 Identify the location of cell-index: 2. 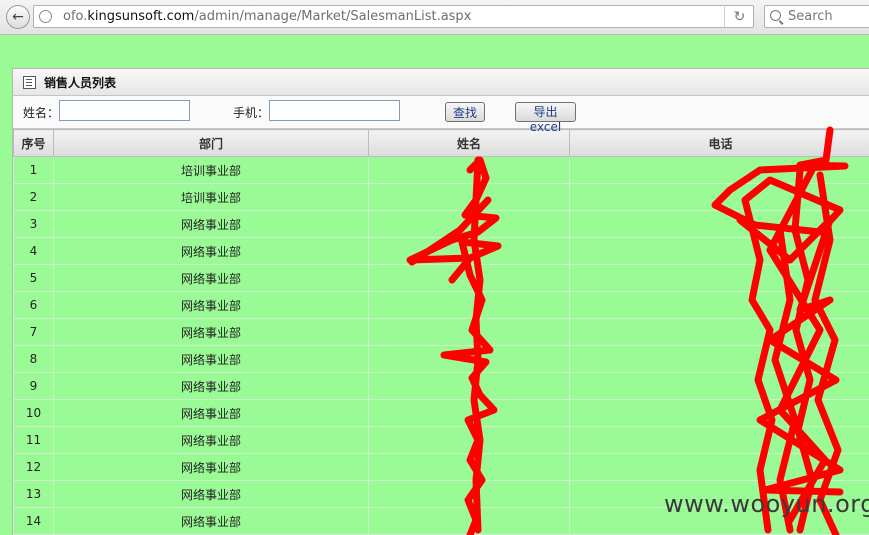
(33, 197).